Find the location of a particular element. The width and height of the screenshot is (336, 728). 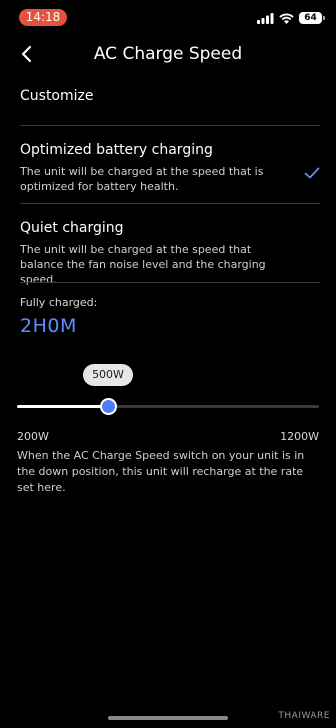

battery-icon: 64 is located at coordinates (312, 18).